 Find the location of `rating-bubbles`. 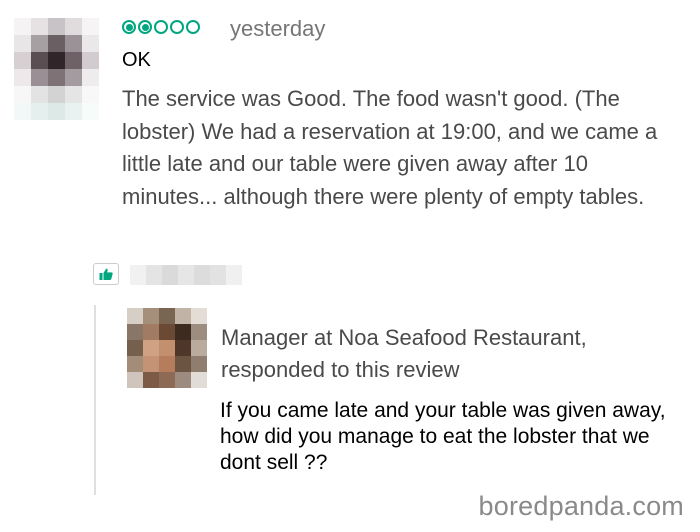

rating-bubbles is located at coordinates (161, 27).